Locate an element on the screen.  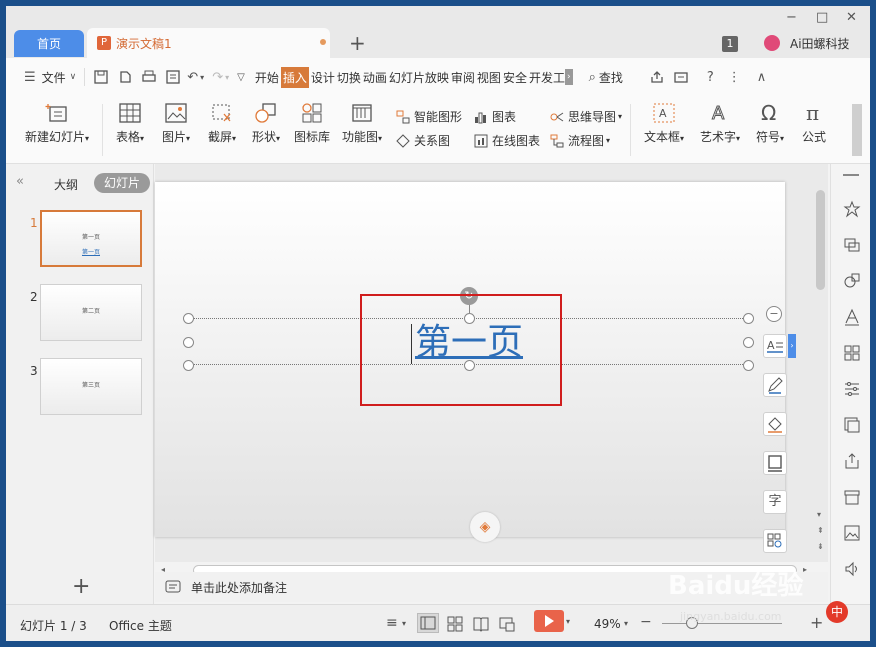
undo-dropdown-icon: ▾ is located at coordinates (202, 77).